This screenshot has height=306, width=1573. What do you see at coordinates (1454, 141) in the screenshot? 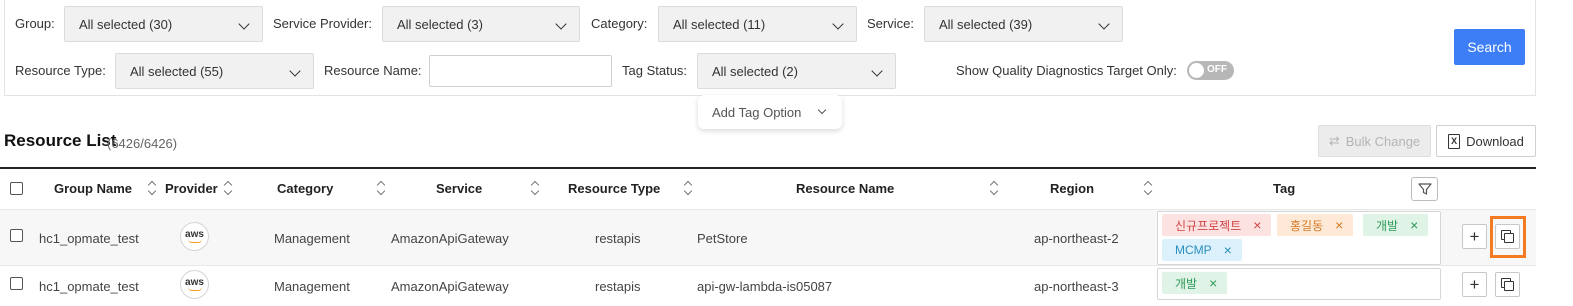
I see `excel-icon: X` at bounding box center [1454, 141].